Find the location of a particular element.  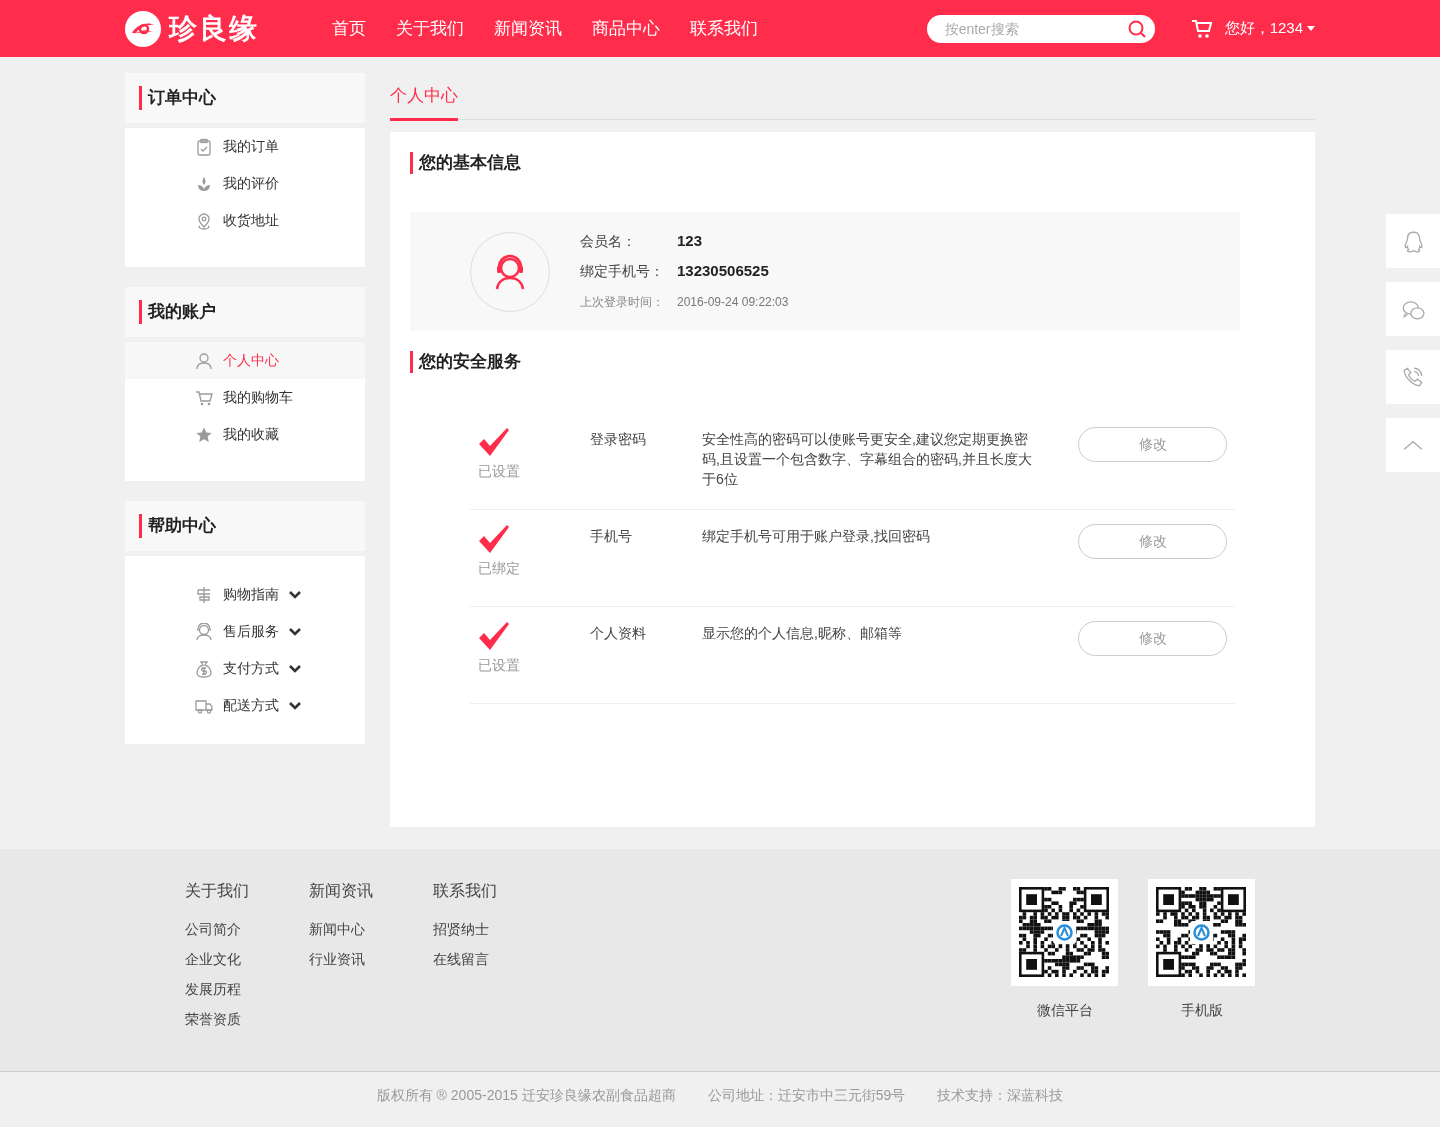

qq-penguin-button is located at coordinates (1413, 241).